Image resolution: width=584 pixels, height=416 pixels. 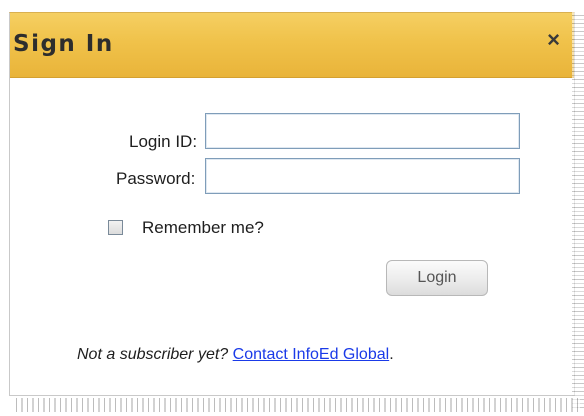 I want to click on login-button: Login, so click(x=437, y=278).